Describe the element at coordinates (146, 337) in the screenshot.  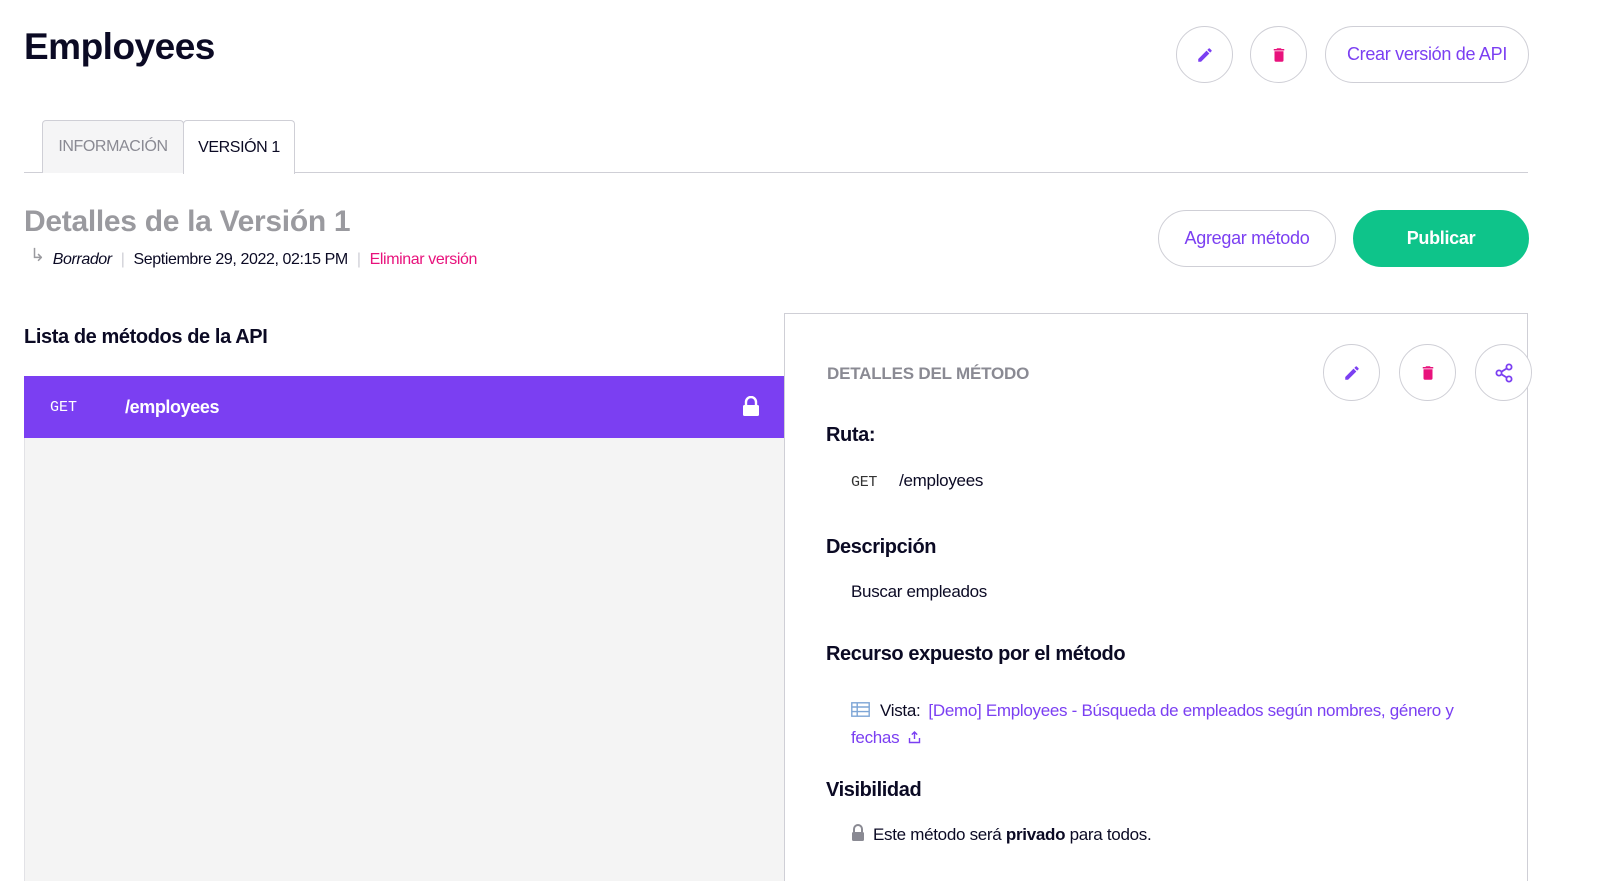
I see `methods-list-heading: Lista de métodos de la API` at that location.